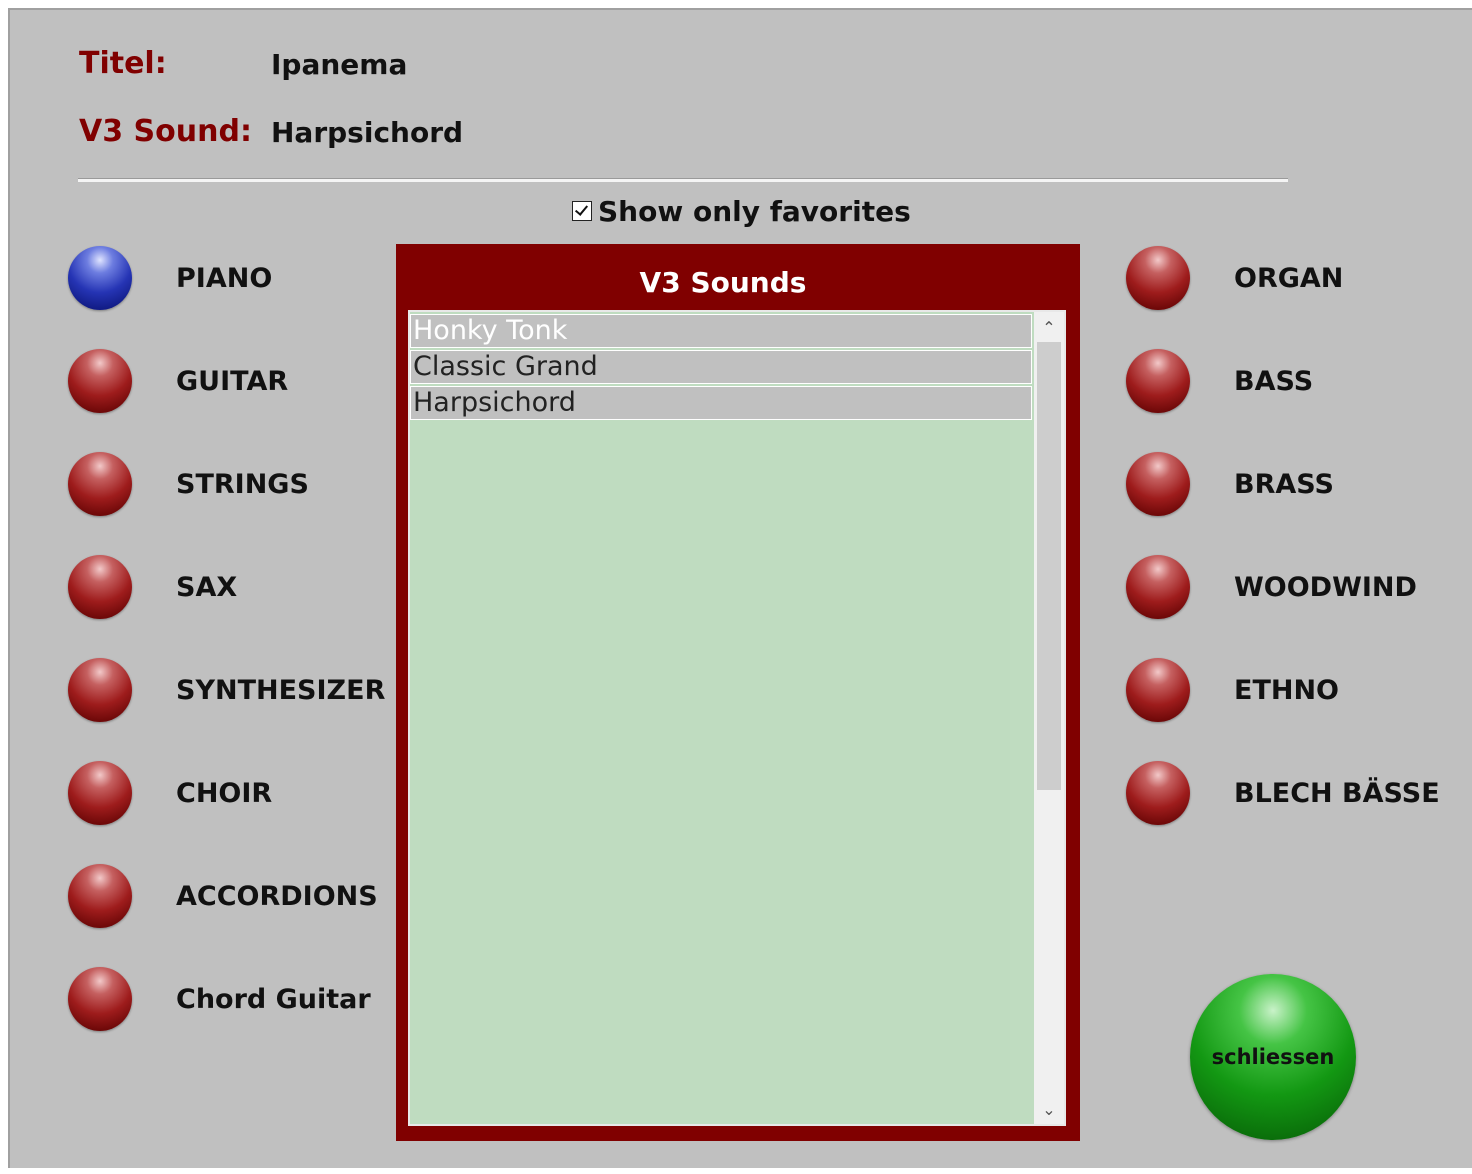  What do you see at coordinates (100, 999) in the screenshot?
I see `chord-guitar-button-icon` at bounding box center [100, 999].